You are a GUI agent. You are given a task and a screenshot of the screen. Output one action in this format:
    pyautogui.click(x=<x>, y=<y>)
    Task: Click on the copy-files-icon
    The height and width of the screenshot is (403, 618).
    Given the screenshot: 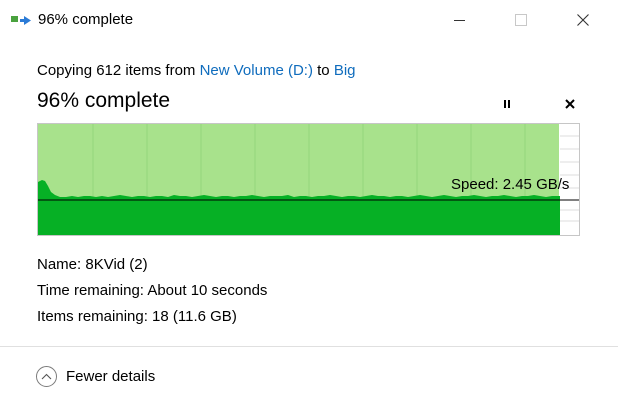 What is the action you would take?
    pyautogui.click(x=22, y=21)
    